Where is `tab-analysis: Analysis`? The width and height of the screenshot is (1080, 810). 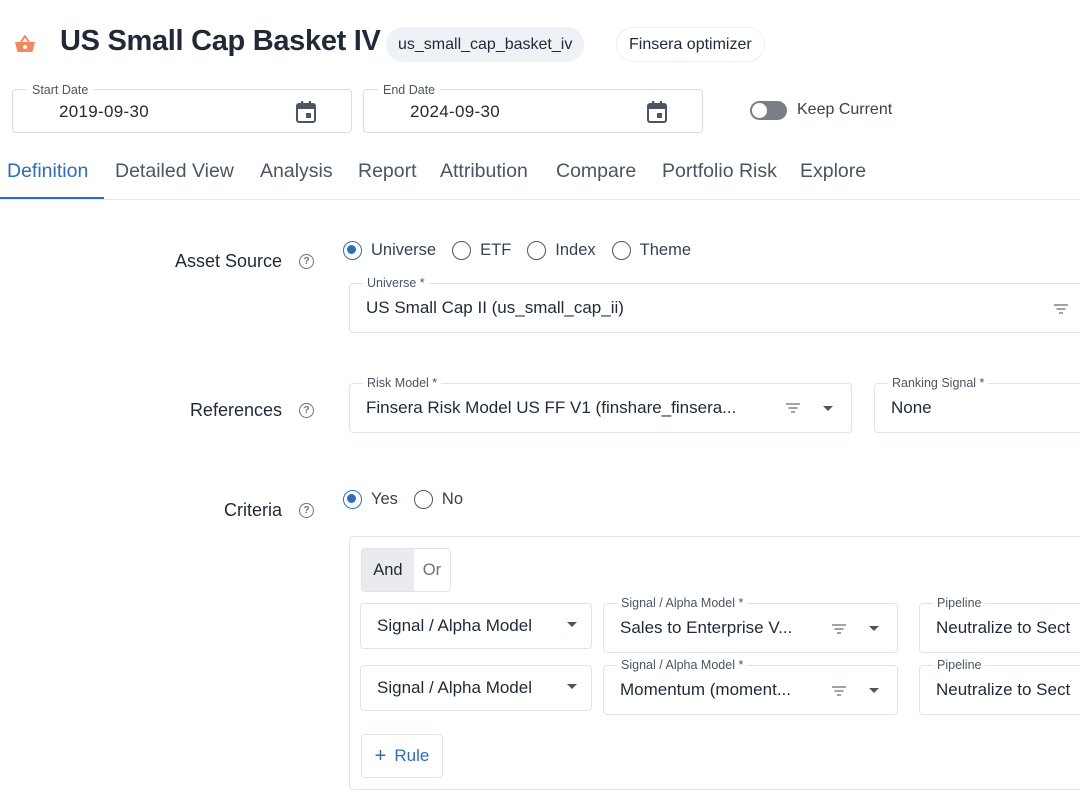 tab-analysis: Analysis is located at coordinates (296, 171).